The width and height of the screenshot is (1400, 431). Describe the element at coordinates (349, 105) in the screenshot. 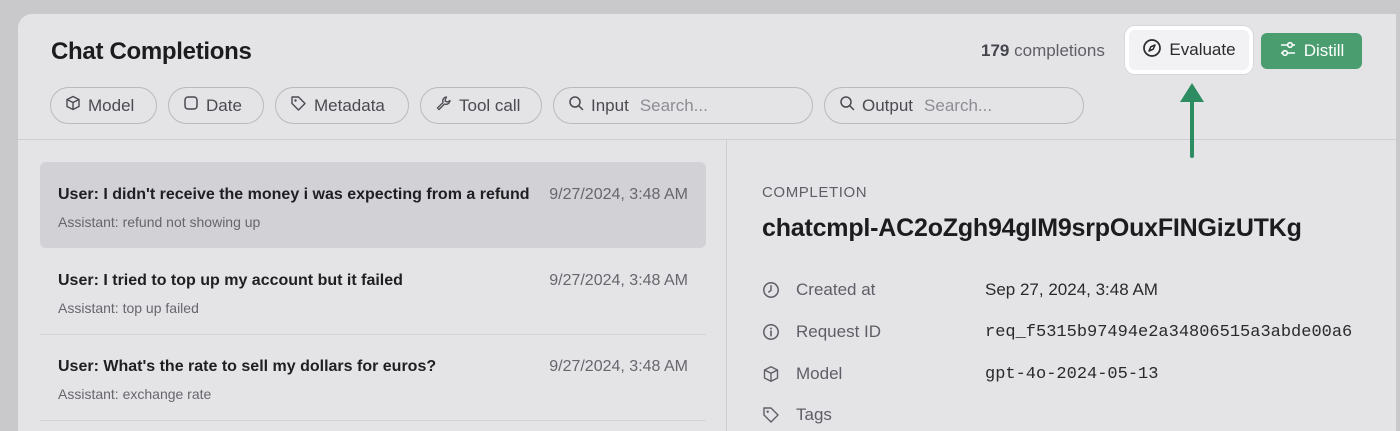

I see `filter-metadata-label: Metadata` at that location.